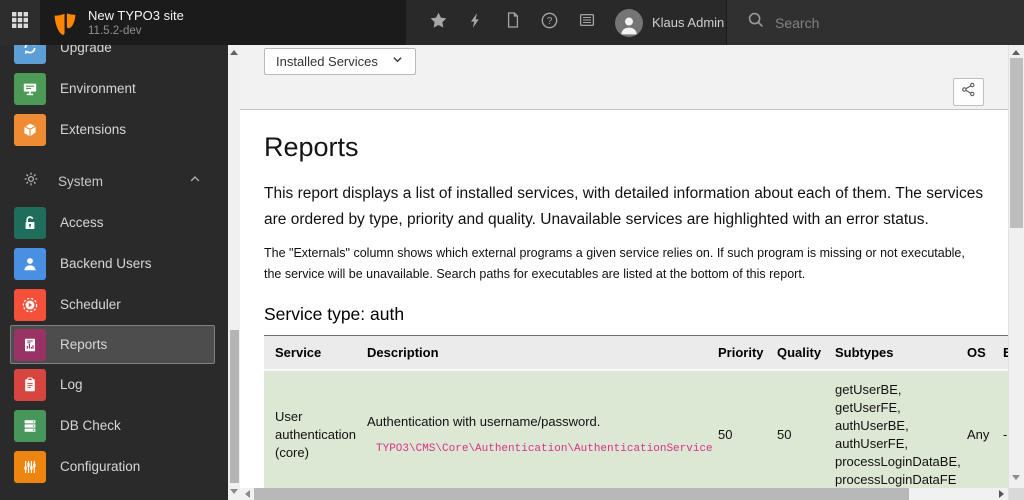  What do you see at coordinates (311, 147) in the screenshot?
I see `page-title: Reports` at bounding box center [311, 147].